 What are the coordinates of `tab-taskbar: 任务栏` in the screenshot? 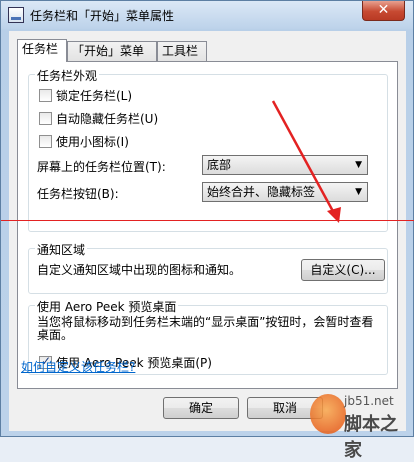 It's located at (42, 50).